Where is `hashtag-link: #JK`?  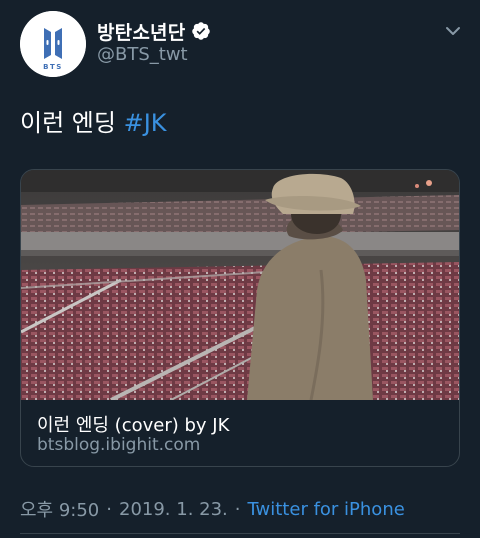
hashtag-link: #JK is located at coordinates (145, 123).